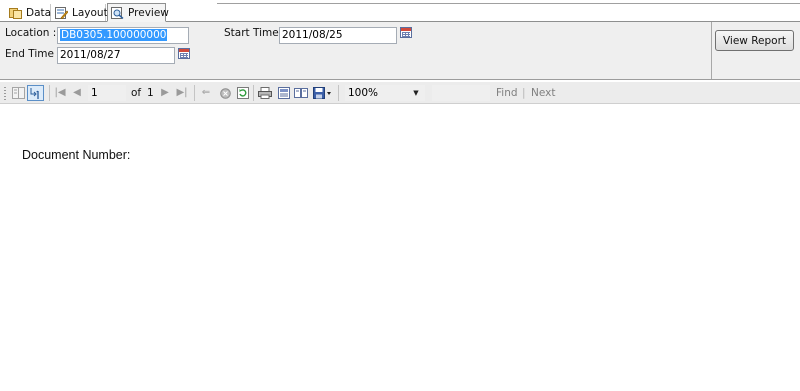 The image size is (800, 391). I want to click on next-page-icon: ▶, so click(165, 93).